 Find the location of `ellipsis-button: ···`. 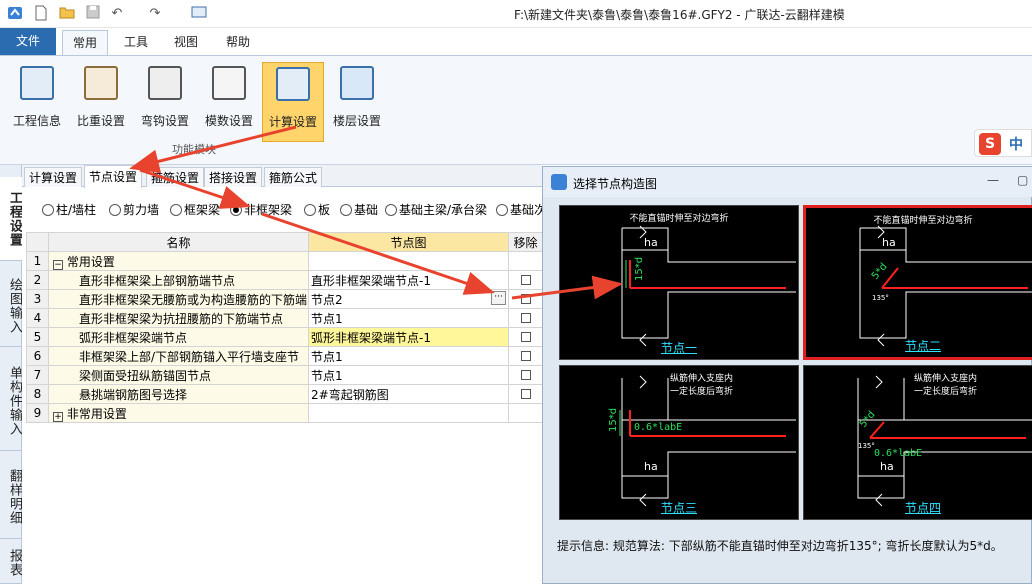

ellipsis-button: ··· is located at coordinates (498, 297).